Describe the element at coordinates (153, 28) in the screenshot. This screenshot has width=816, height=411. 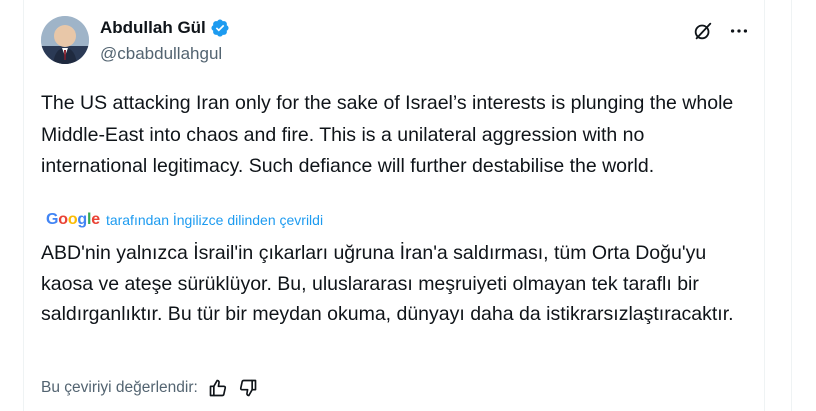
I see `author-display-name: Abdullah Gül` at that location.